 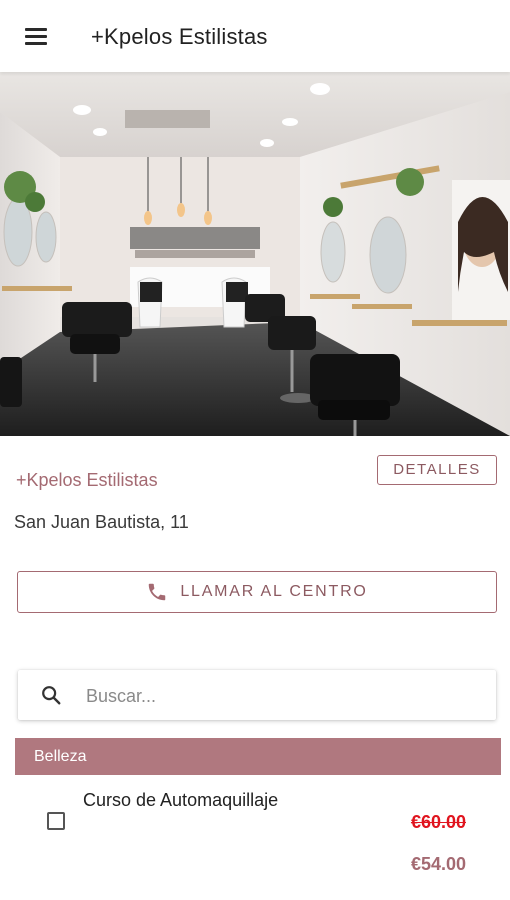 What do you see at coordinates (101, 522) in the screenshot?
I see `business-address: San Juan Bautista, 11` at bounding box center [101, 522].